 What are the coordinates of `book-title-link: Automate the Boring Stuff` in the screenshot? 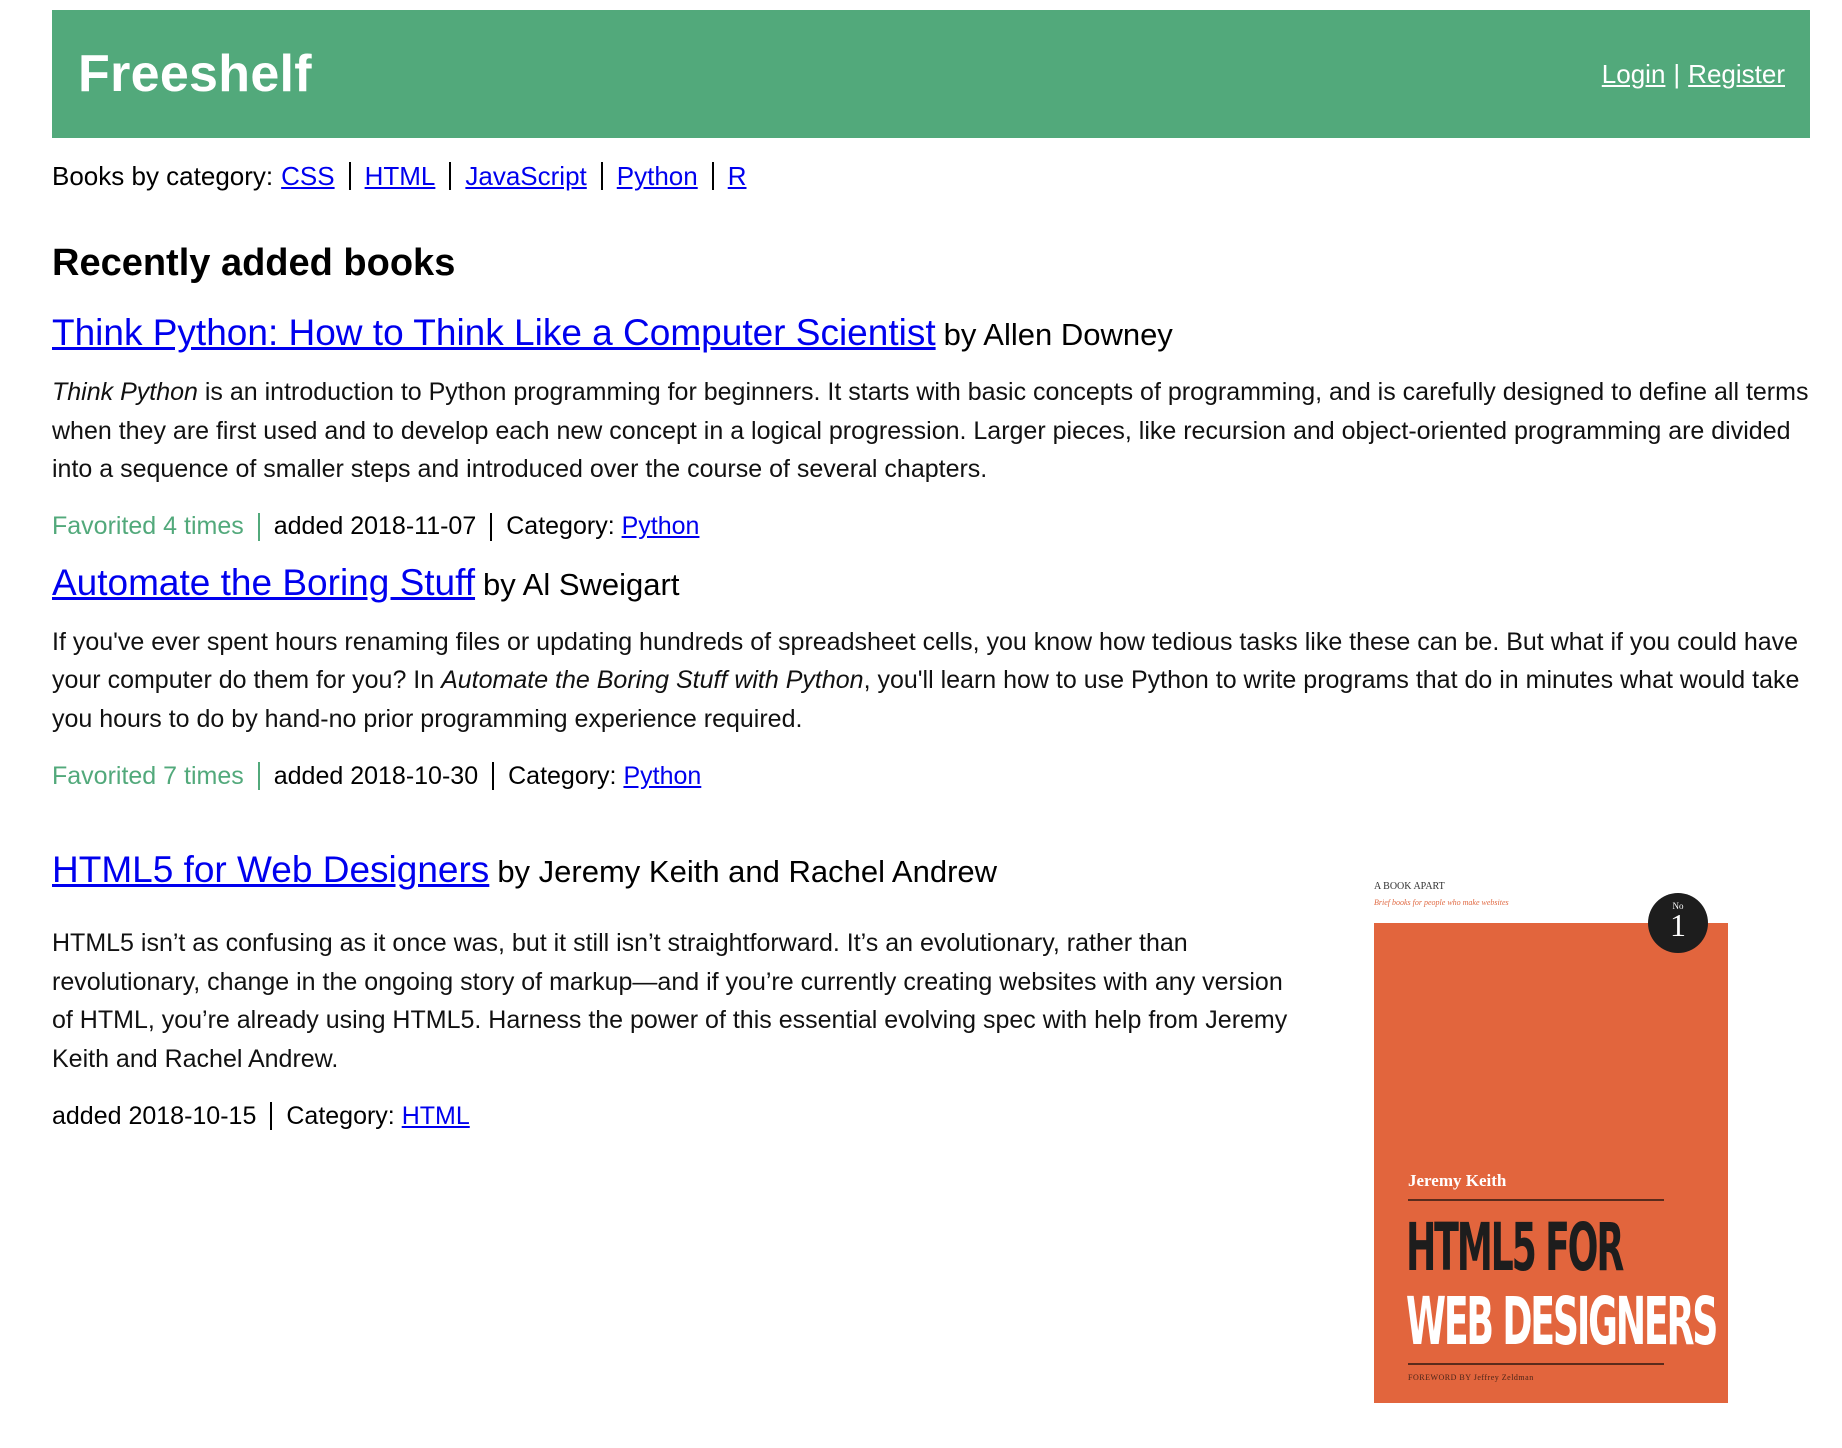 It's located at (263, 582).